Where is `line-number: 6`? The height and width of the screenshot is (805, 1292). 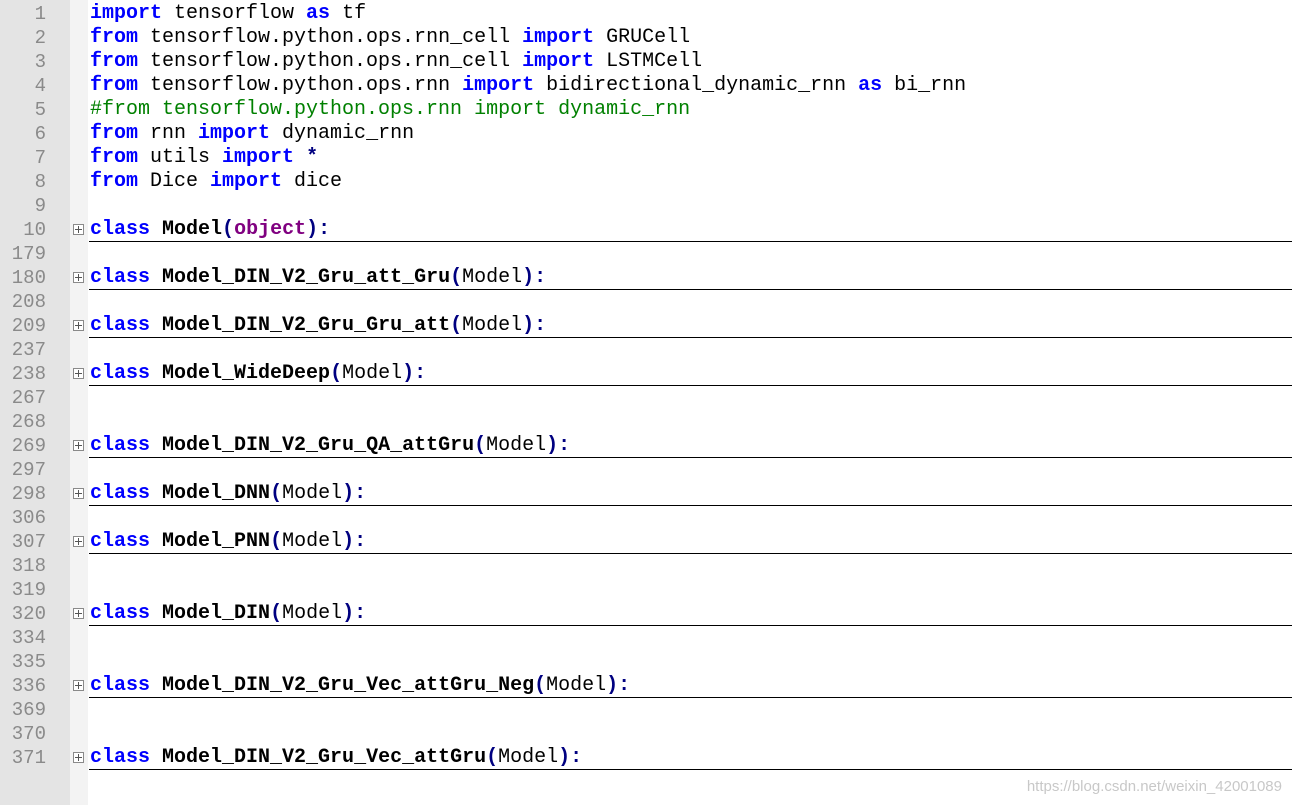
line-number: 6 is located at coordinates (40, 134).